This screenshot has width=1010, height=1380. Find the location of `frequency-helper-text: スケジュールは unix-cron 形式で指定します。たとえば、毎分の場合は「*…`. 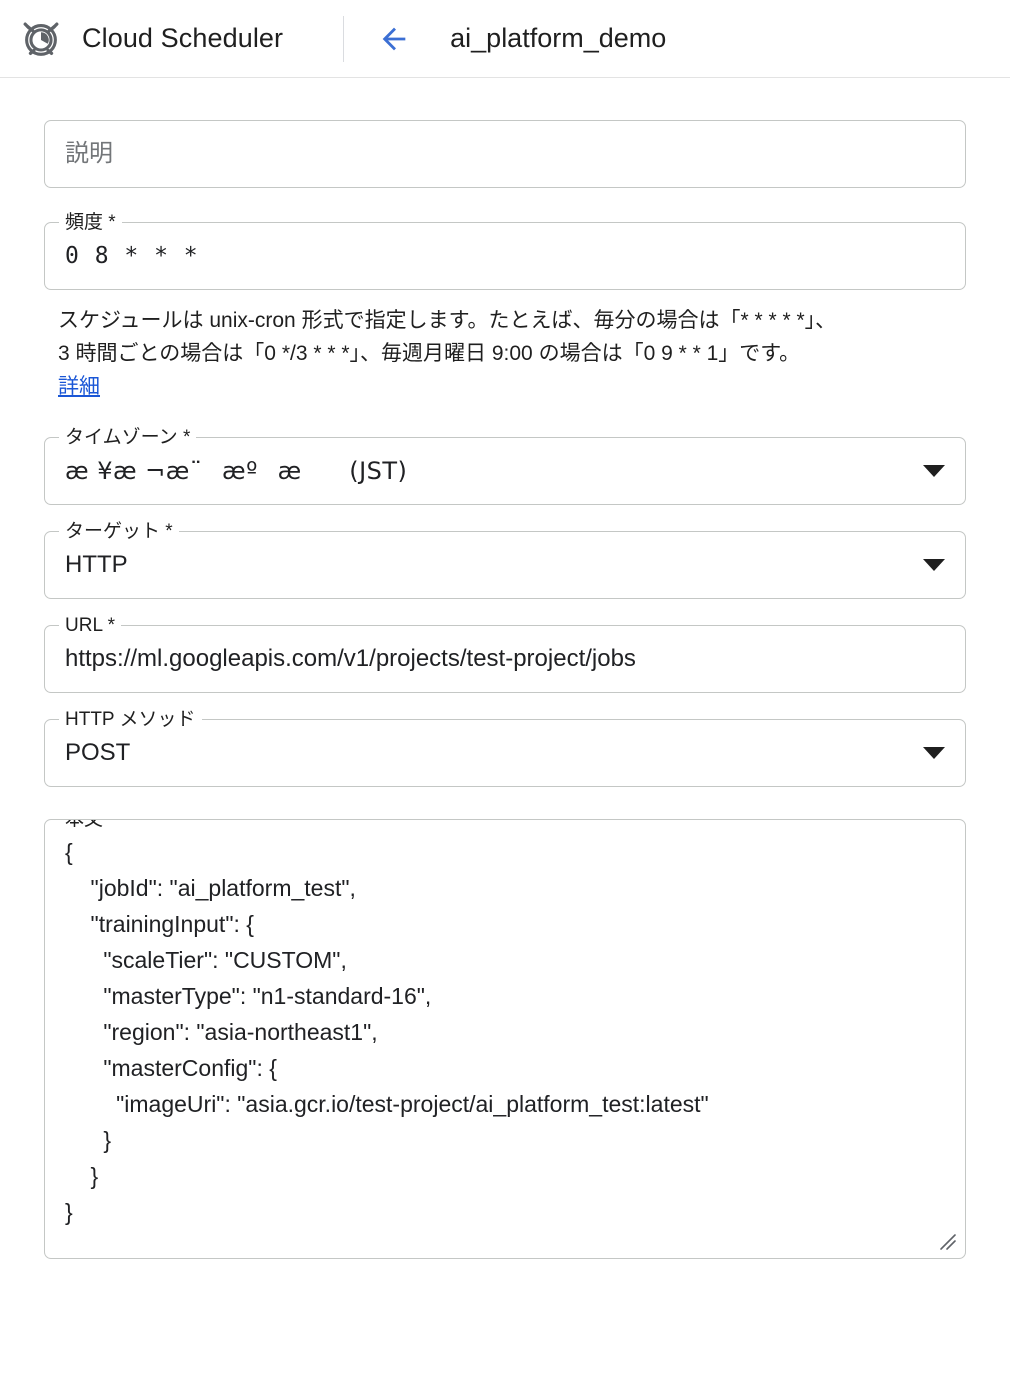

frequency-helper-text: スケジュールは unix-cron 形式で指定します。たとえば、毎分の場合は「*… is located at coordinates (511, 353).